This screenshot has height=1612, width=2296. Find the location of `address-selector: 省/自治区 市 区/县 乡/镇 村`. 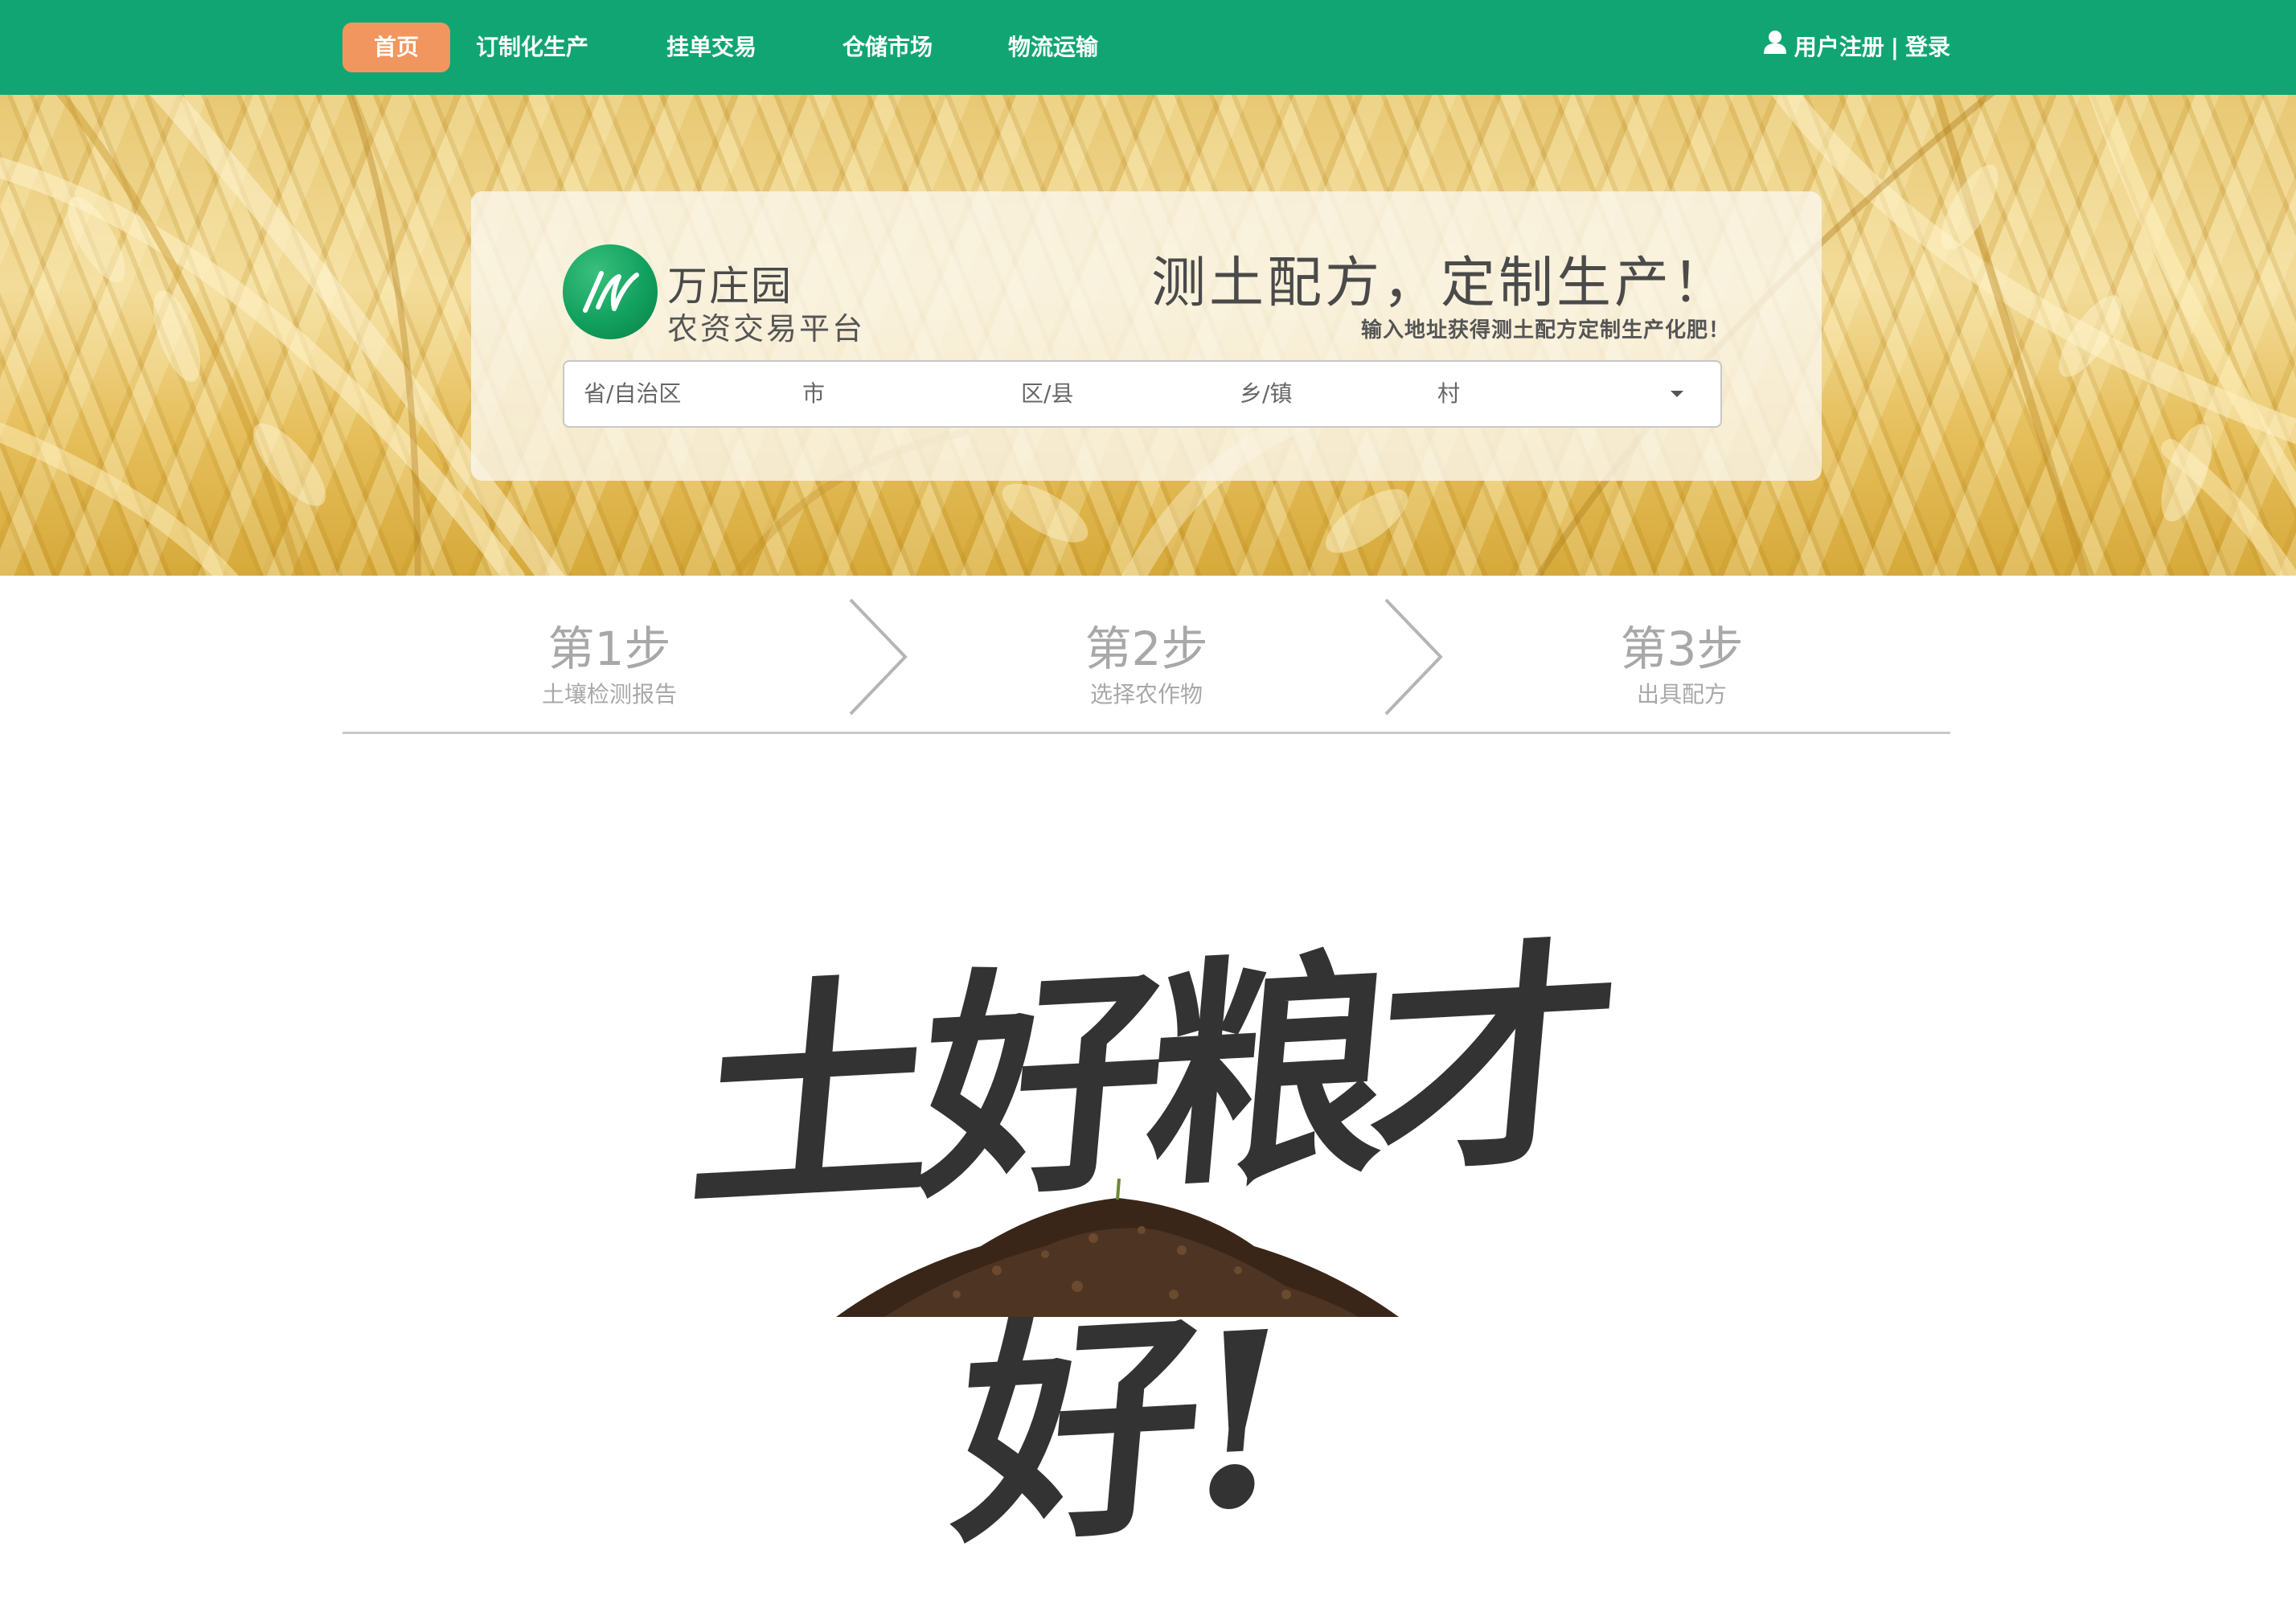

address-selector: 省/自治区 市 区/县 乡/镇 村 is located at coordinates (1142, 394).